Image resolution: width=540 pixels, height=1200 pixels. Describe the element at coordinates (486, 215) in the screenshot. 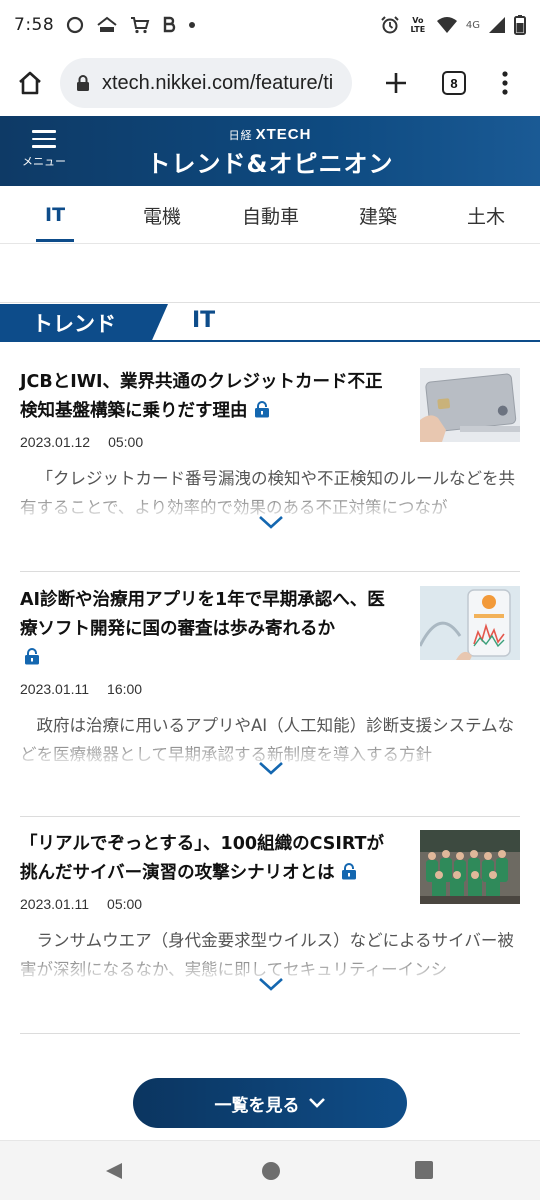

I see `tab-doboku: 土木` at that location.